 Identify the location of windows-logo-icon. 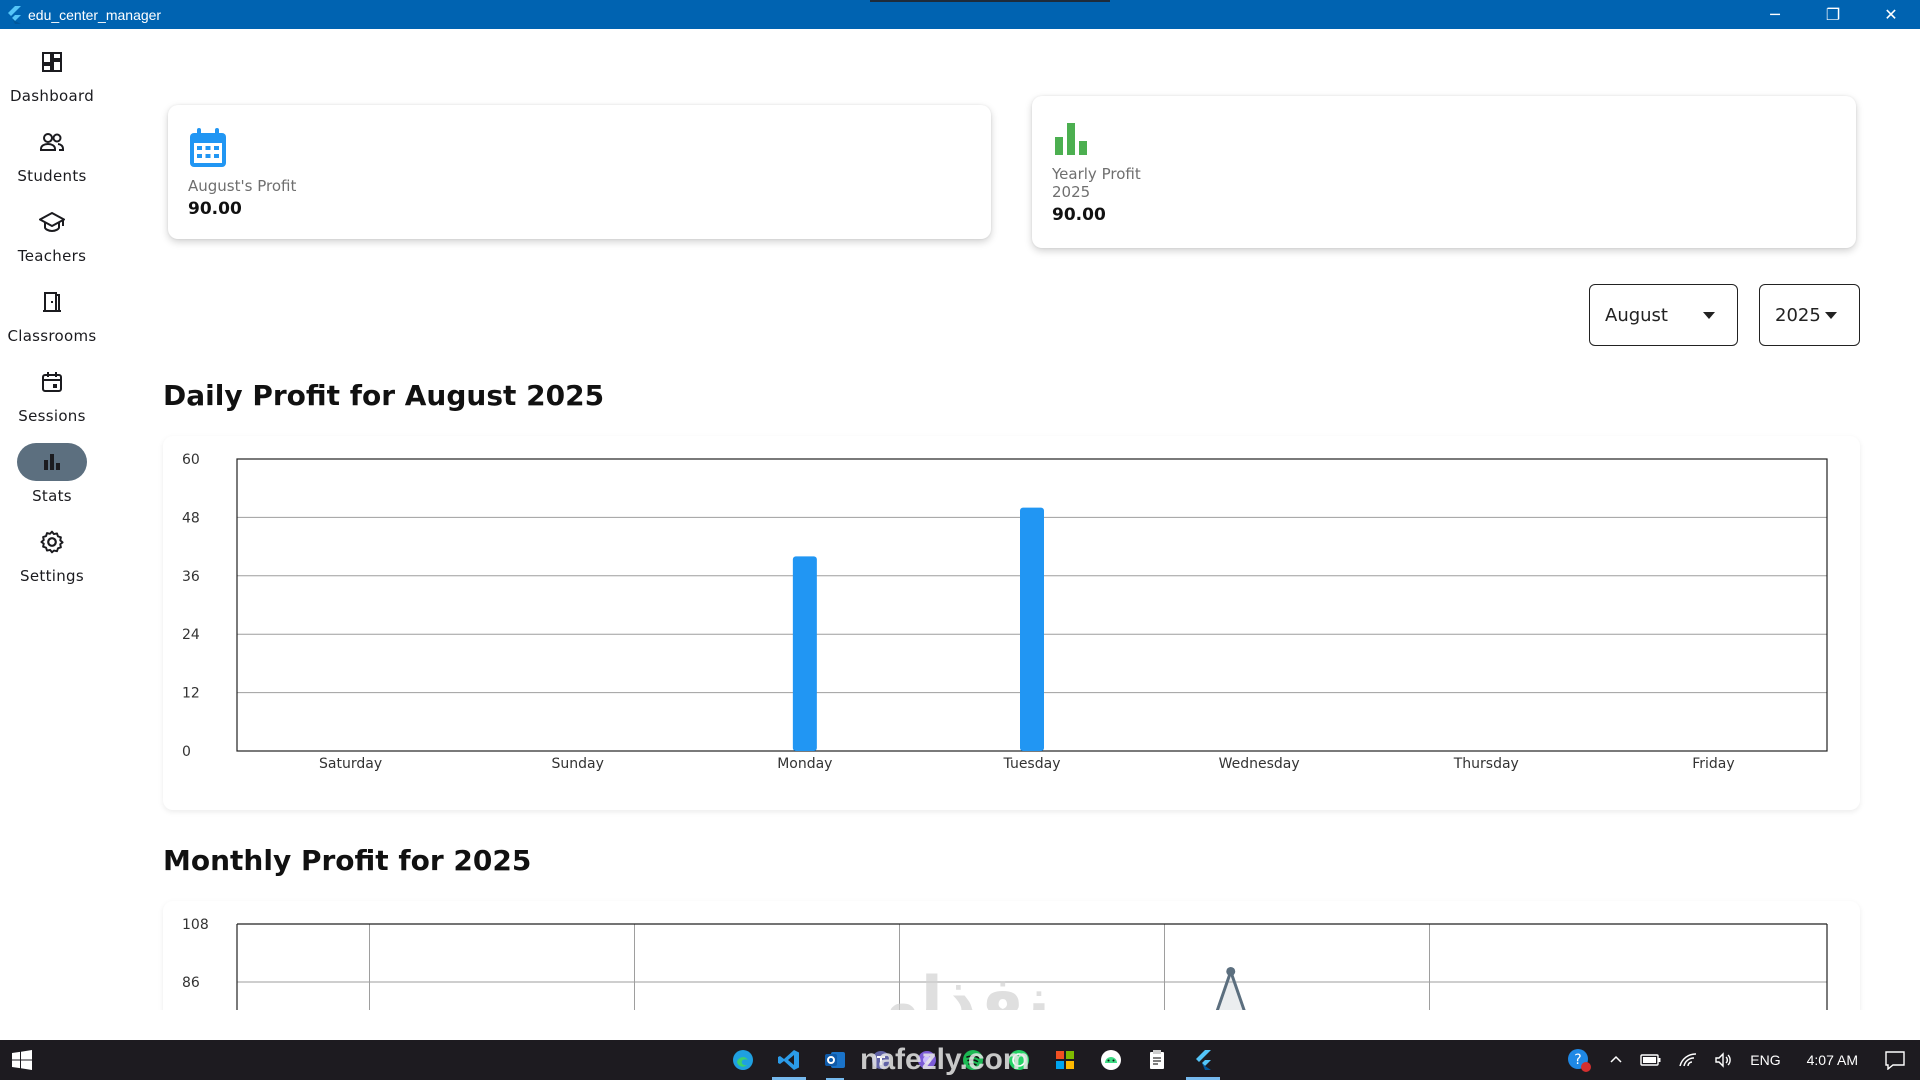
(22, 1060).